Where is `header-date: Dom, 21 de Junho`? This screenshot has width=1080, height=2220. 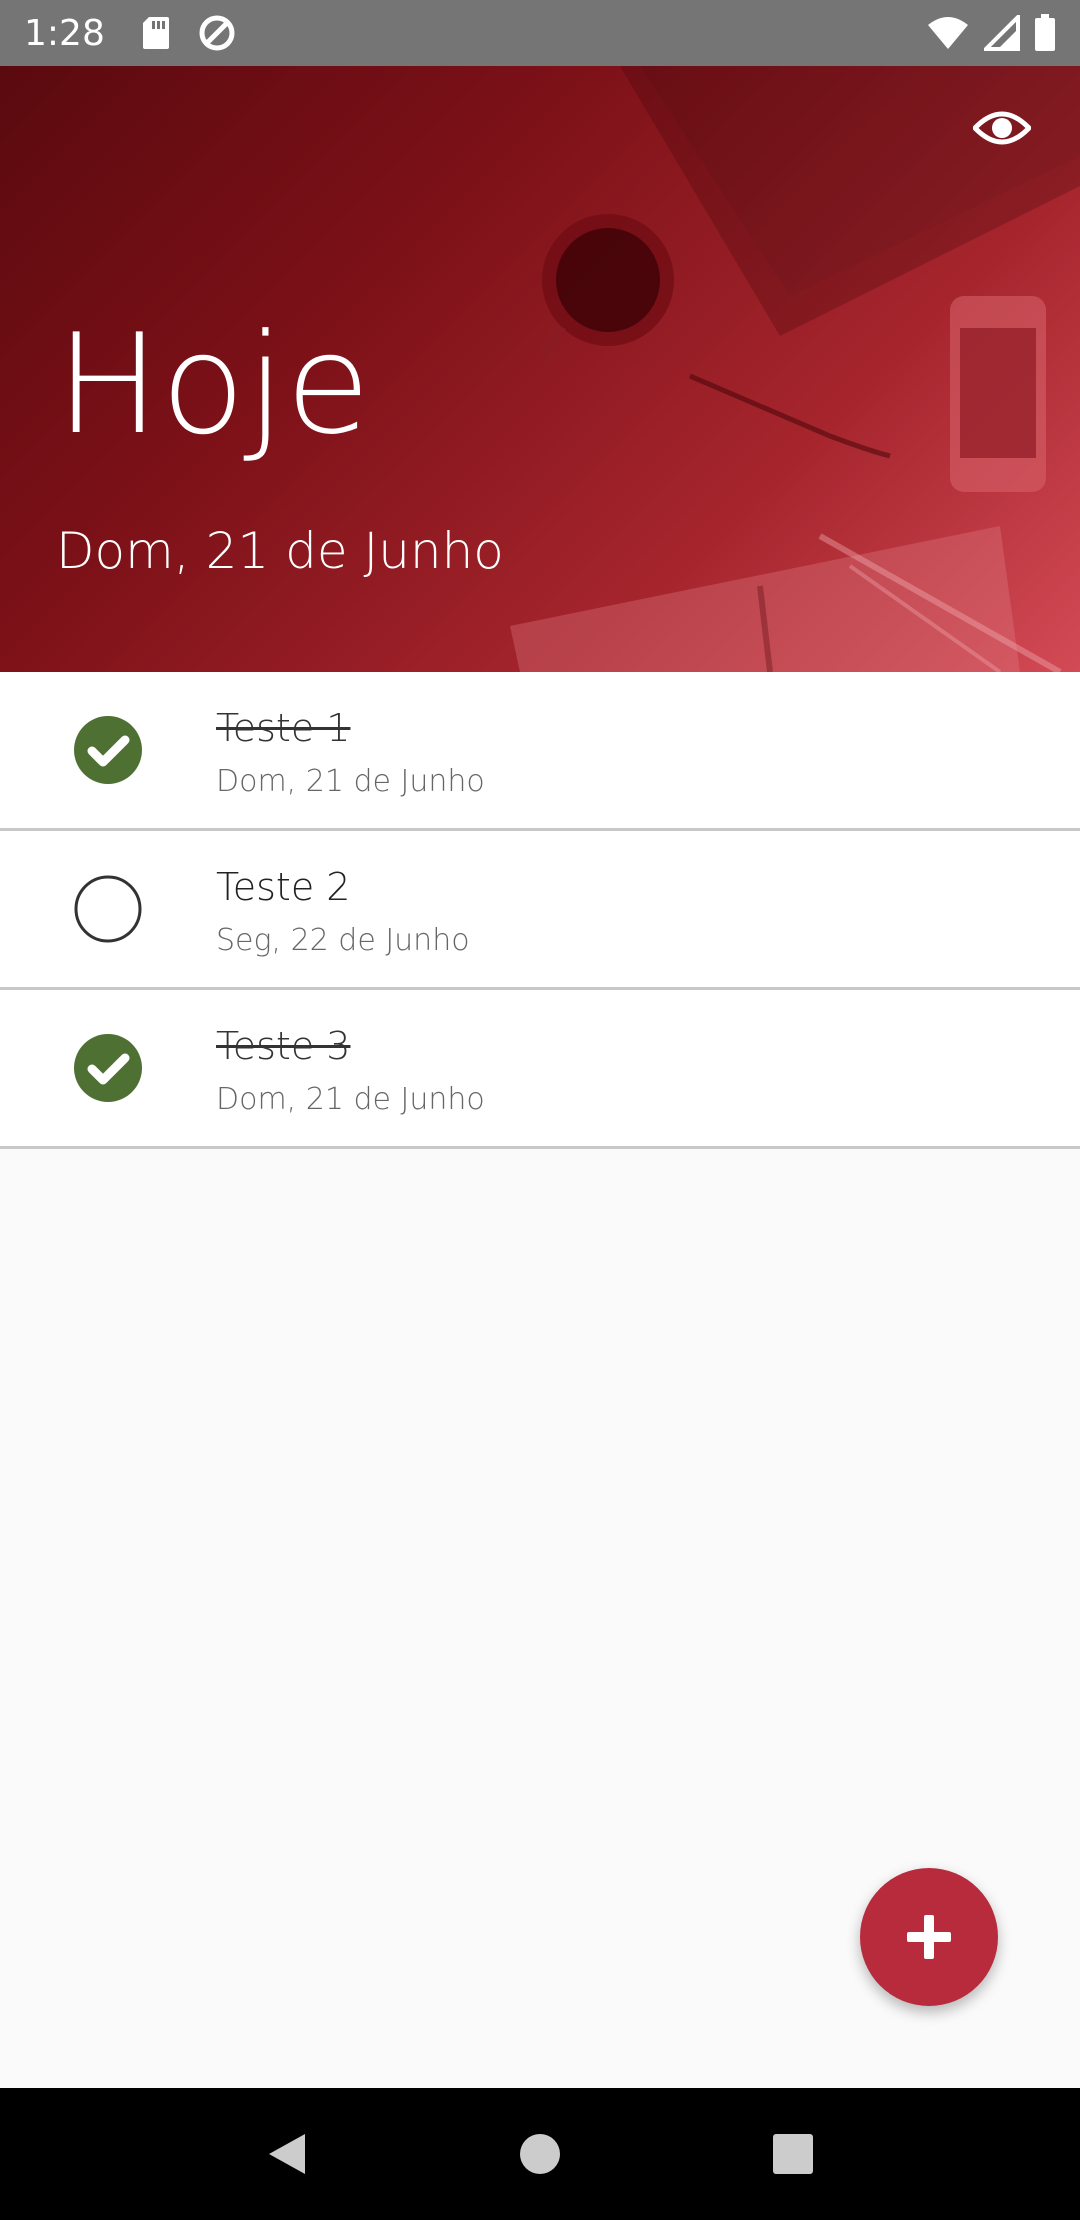
header-date: Dom, 21 de Junho is located at coordinates (280, 551).